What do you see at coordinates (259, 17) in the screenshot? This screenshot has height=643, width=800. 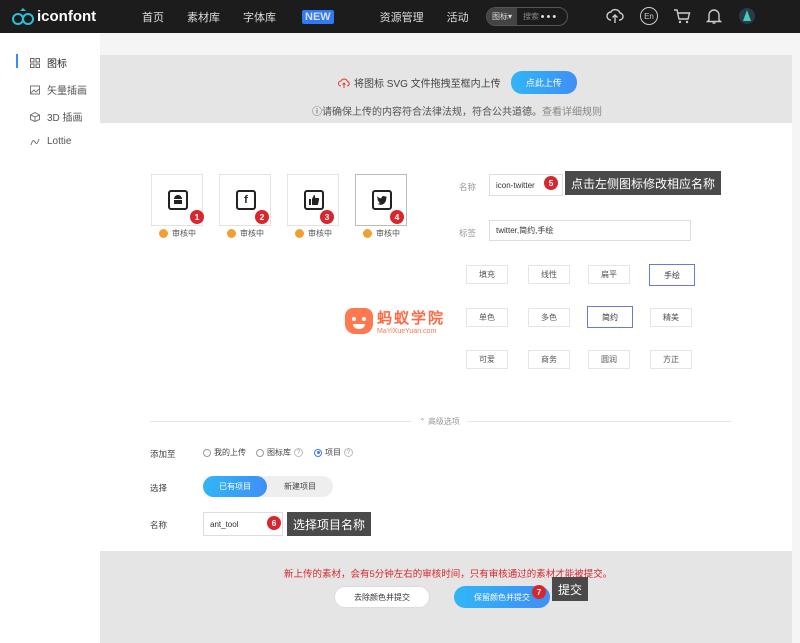 I see `nav-fonts-label: 字体库` at bounding box center [259, 17].